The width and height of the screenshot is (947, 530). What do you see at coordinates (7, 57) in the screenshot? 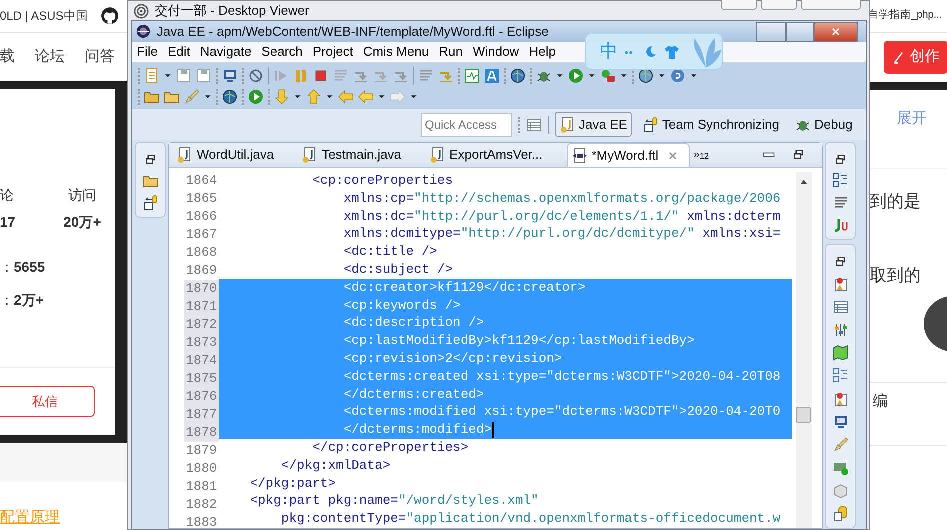
I see `nav-link: 载` at bounding box center [7, 57].